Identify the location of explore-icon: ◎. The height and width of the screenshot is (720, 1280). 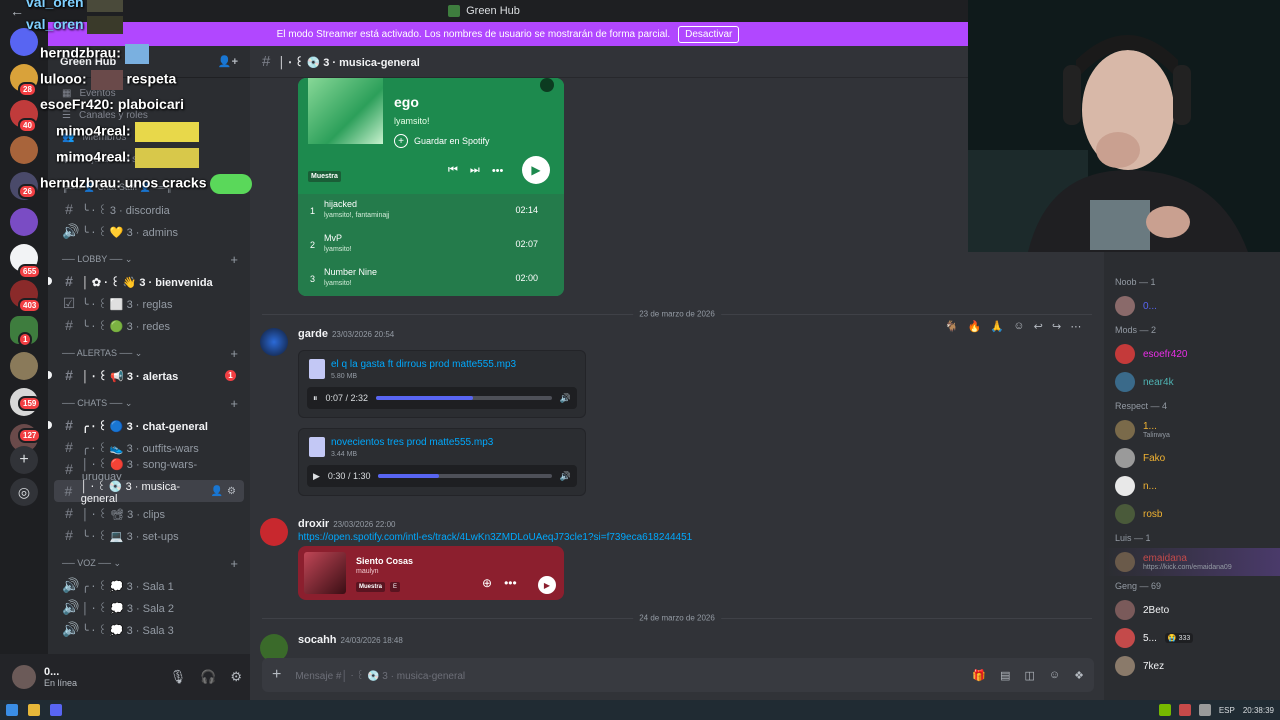
(24, 492).